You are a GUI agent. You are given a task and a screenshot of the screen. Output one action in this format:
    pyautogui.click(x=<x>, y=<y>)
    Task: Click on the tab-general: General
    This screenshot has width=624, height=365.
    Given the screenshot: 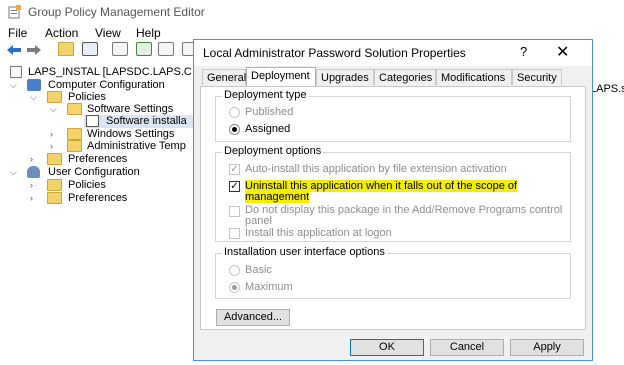 What is the action you would take?
    pyautogui.click(x=224, y=77)
    